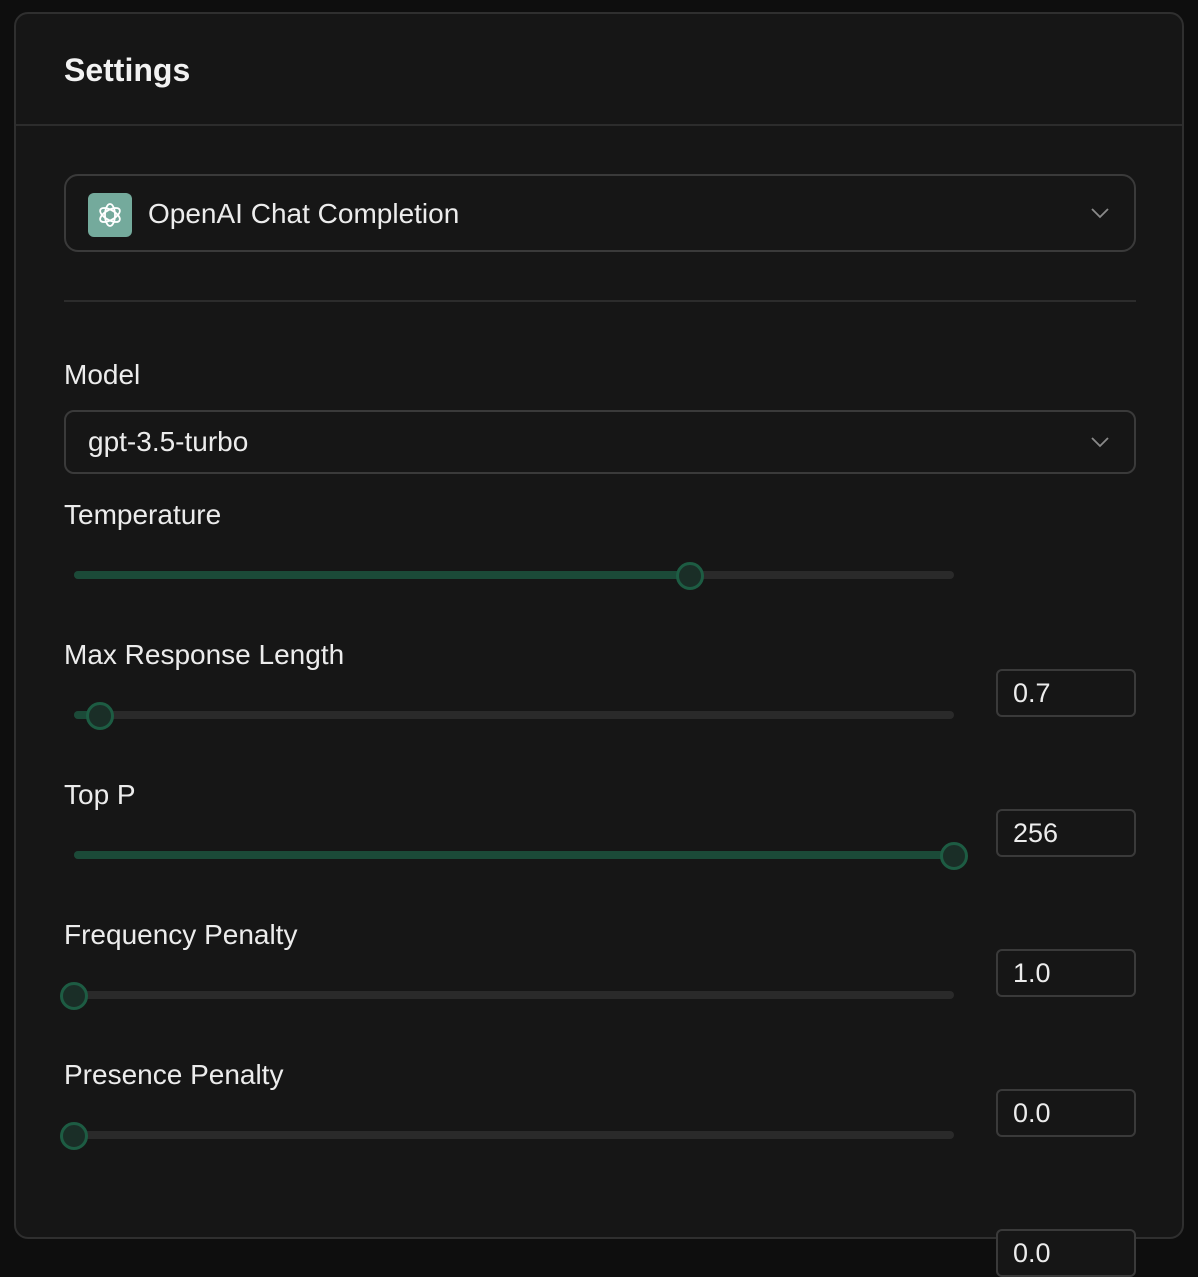 This screenshot has height=1277, width=1198. I want to click on top-p-value-input, so click(1066, 973).